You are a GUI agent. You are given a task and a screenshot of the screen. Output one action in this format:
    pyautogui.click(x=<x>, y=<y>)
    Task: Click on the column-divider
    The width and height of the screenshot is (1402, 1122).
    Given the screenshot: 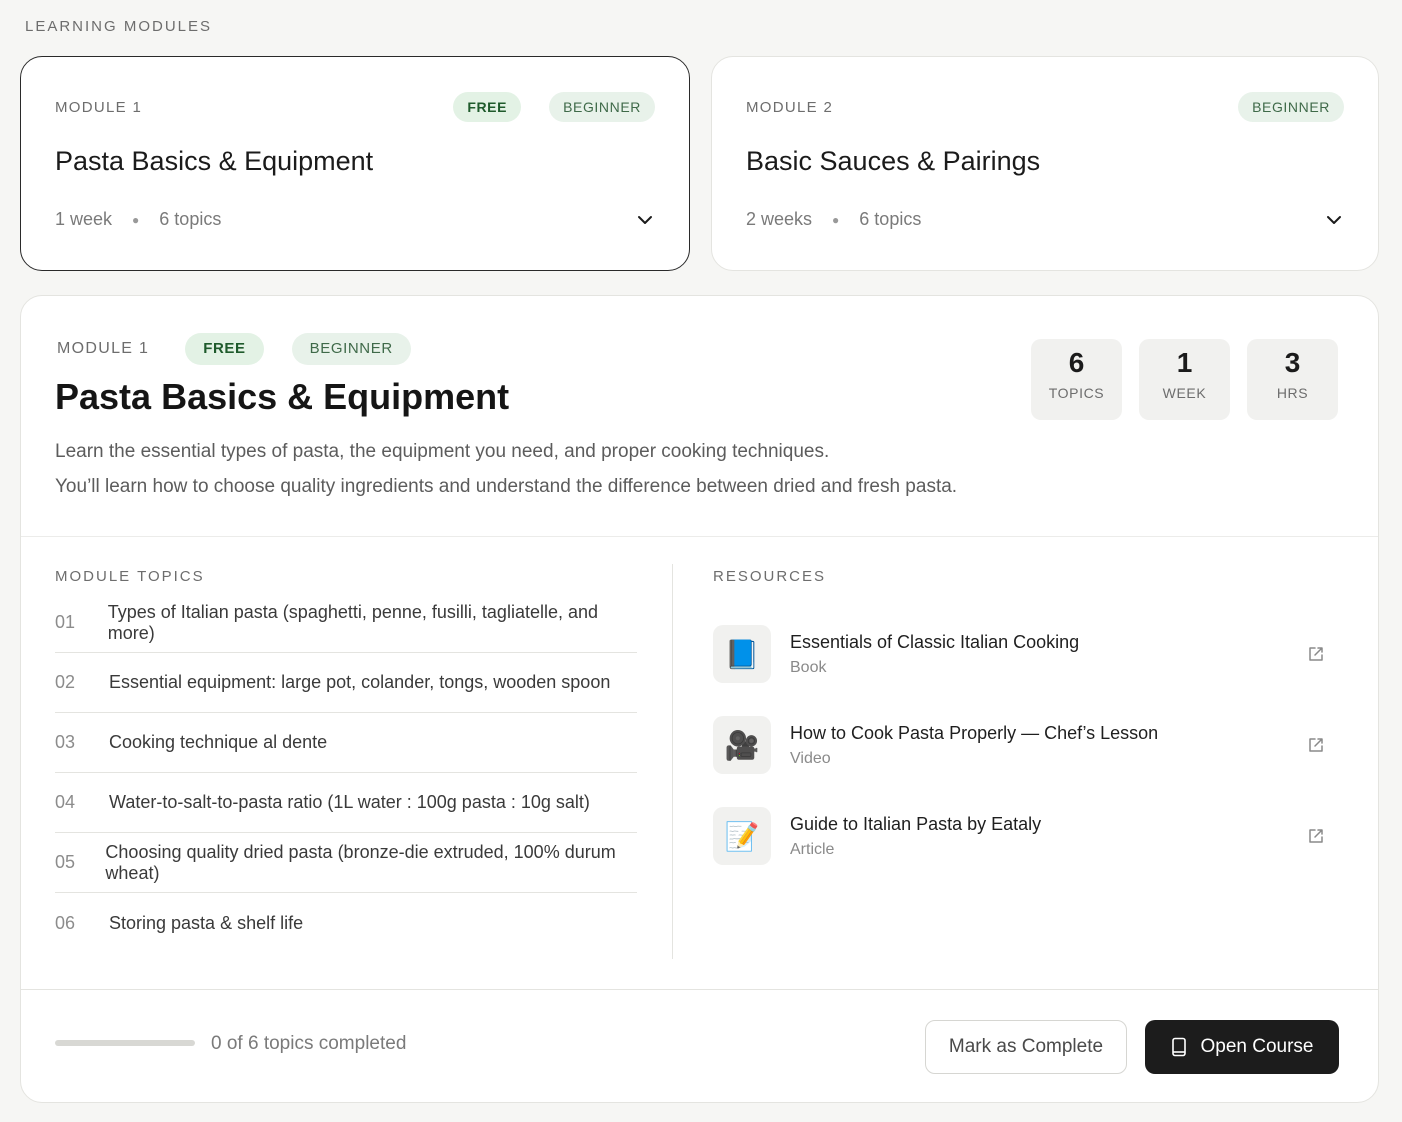 What is the action you would take?
    pyautogui.click(x=672, y=761)
    